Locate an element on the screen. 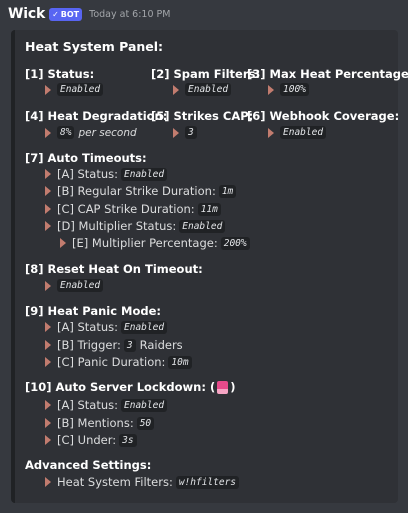 This screenshot has height=513, width=408. pink-pin-emoji-icon is located at coordinates (223, 387).